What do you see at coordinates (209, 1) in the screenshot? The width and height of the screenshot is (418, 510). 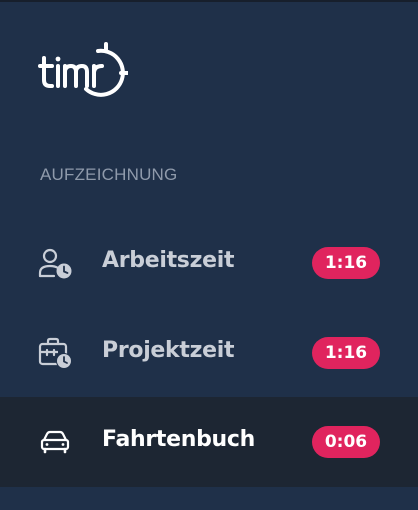 I see `top-border` at bounding box center [209, 1].